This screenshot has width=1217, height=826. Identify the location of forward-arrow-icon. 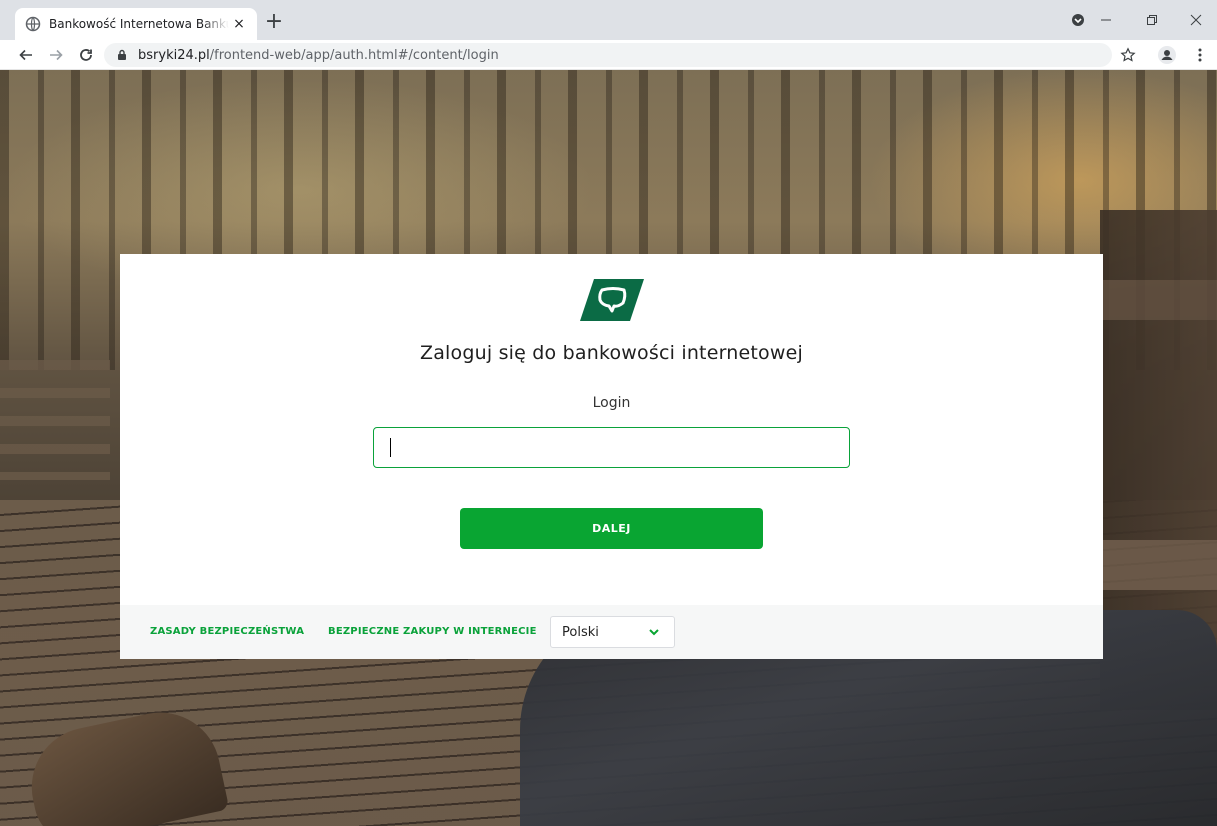
(56, 55).